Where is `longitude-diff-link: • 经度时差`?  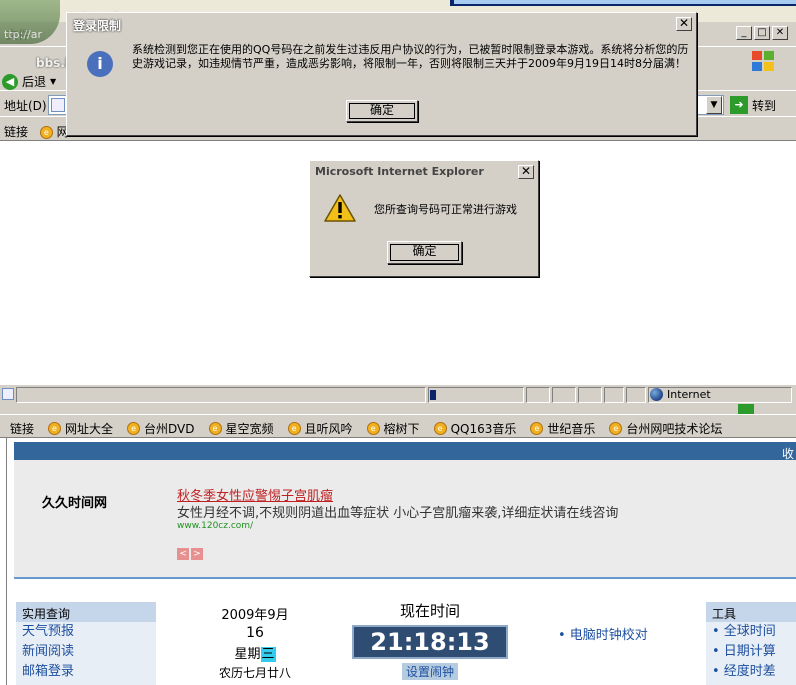
longitude-diff-link: • 经度时差 is located at coordinates (751, 672).